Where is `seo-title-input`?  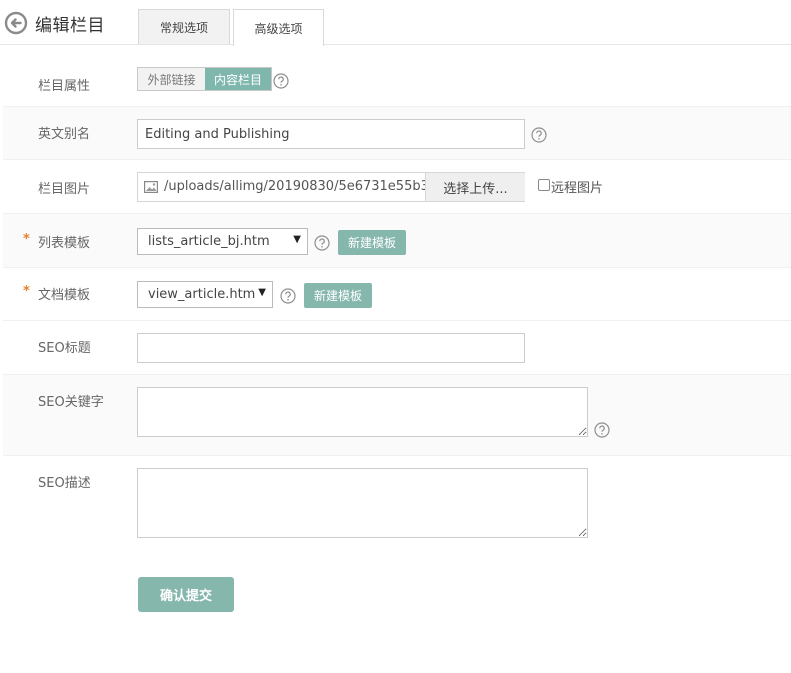 seo-title-input is located at coordinates (331, 348).